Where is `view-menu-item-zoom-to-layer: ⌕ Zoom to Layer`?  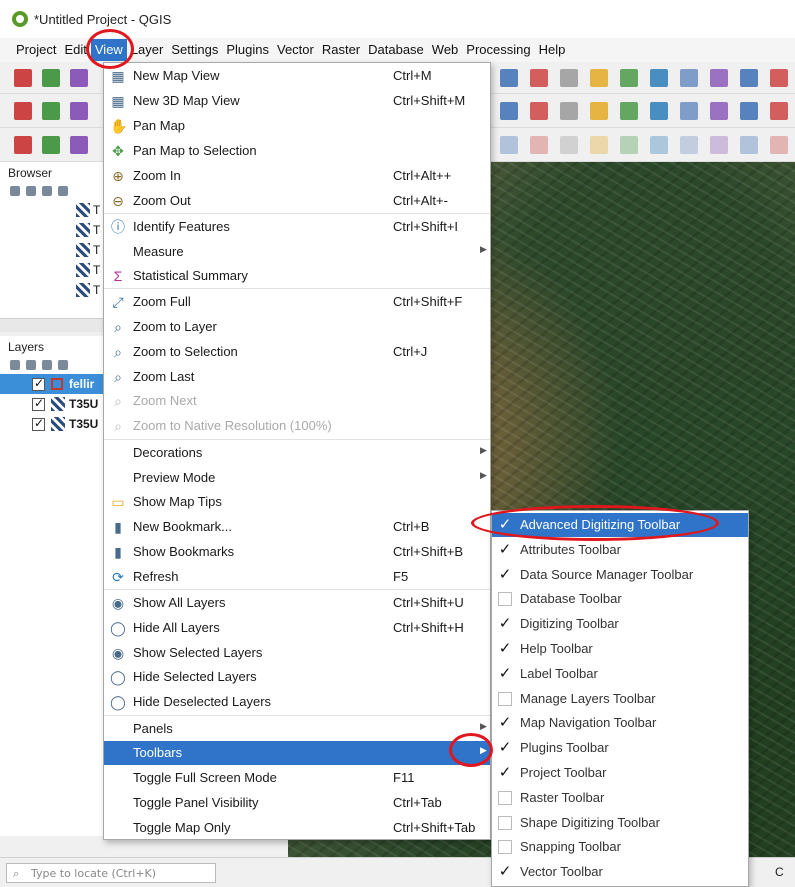
view-menu-item-zoom-to-layer: ⌕ Zoom to Layer is located at coordinates (297, 327).